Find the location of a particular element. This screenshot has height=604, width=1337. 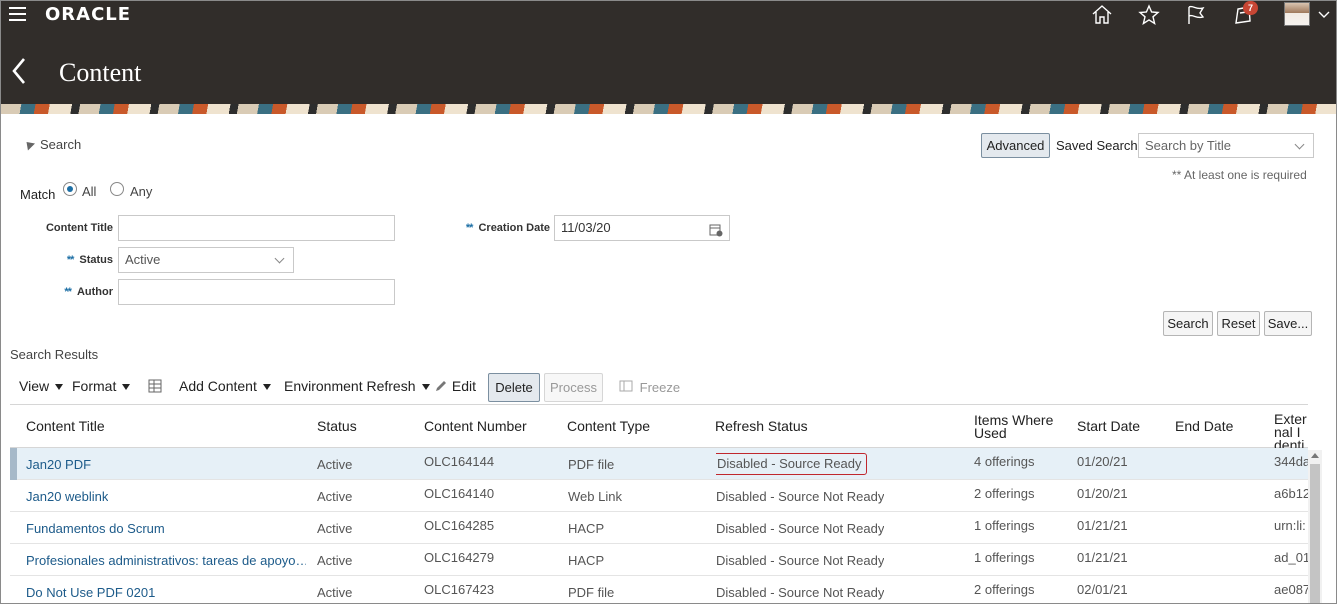

col-content-number: Content Number is located at coordinates (475, 426).